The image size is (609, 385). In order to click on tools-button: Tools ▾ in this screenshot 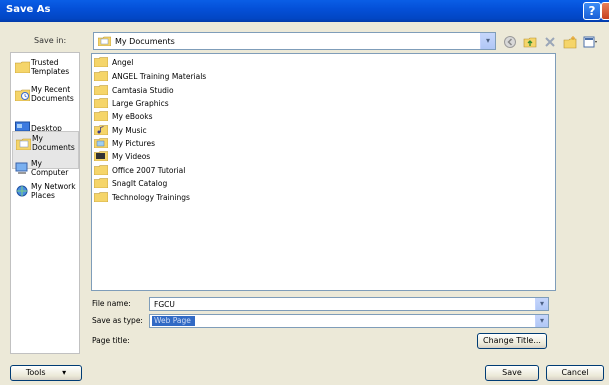, I will do `click(46, 373)`.